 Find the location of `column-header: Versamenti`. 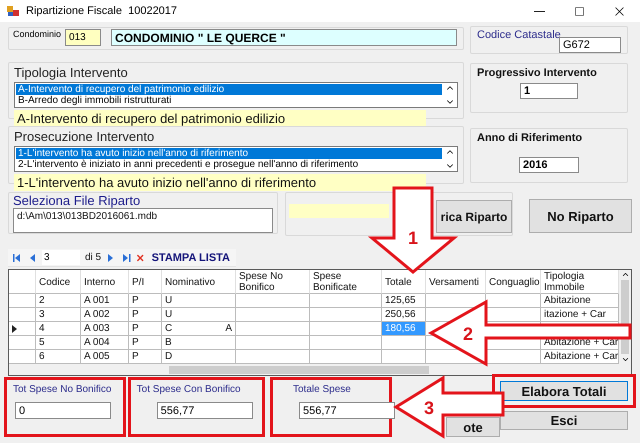

column-header: Versamenti is located at coordinates (456, 282).